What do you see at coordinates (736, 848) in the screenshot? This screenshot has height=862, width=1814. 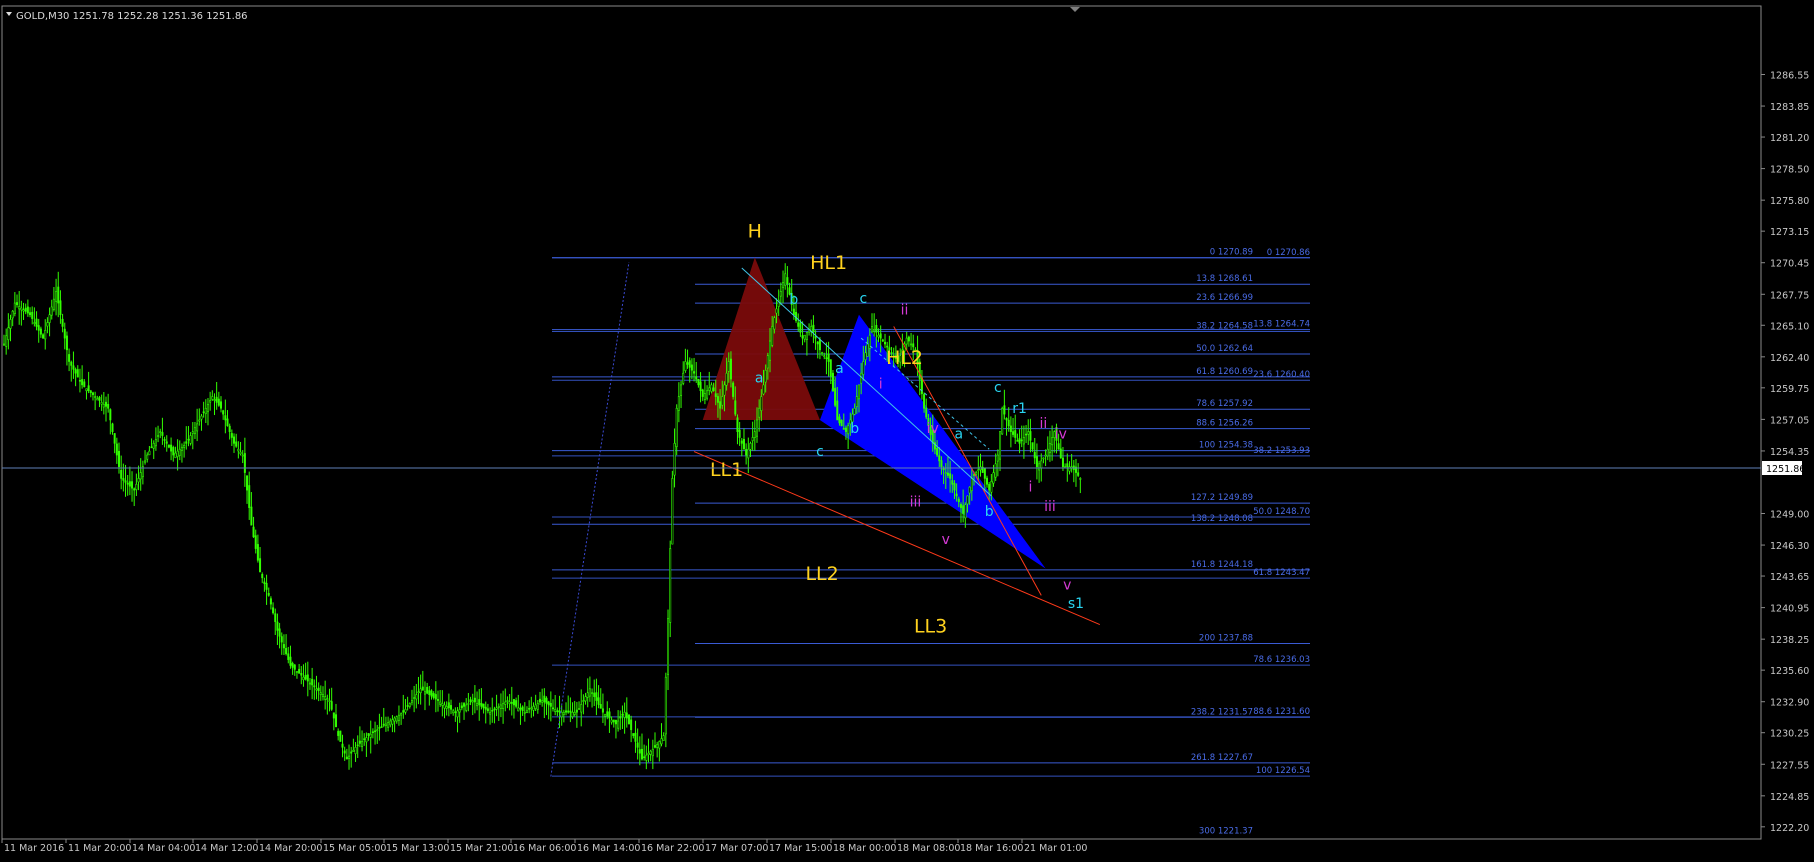 I see `time-tick-label: 17 Mar 07:00` at bounding box center [736, 848].